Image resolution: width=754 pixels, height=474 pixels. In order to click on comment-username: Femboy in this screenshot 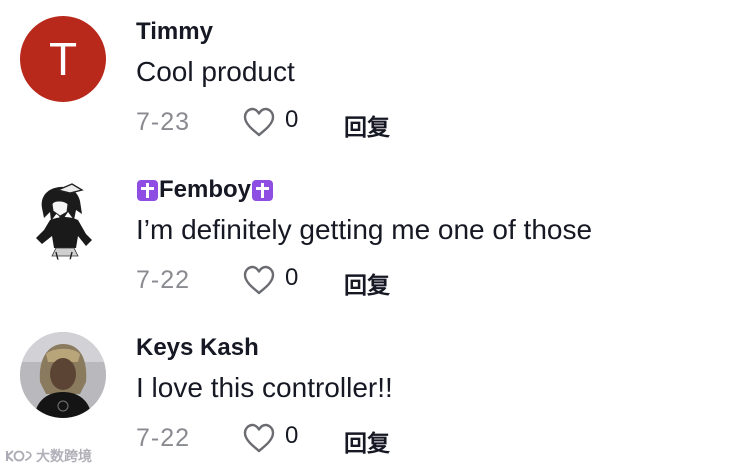, I will do `click(205, 190)`.